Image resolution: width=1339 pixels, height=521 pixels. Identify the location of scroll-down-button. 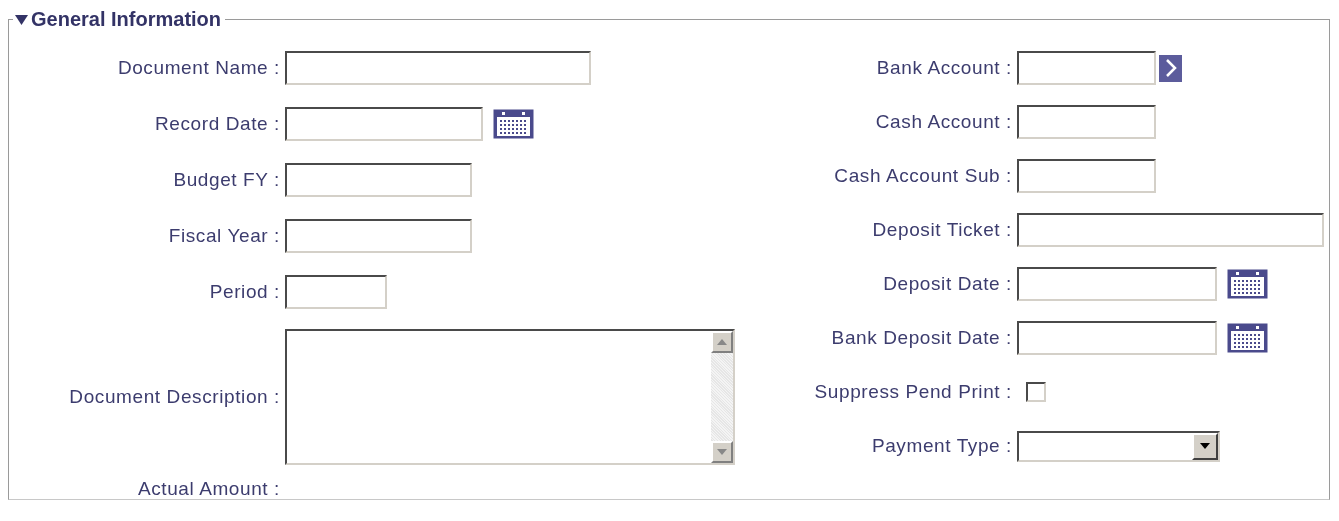
(722, 452).